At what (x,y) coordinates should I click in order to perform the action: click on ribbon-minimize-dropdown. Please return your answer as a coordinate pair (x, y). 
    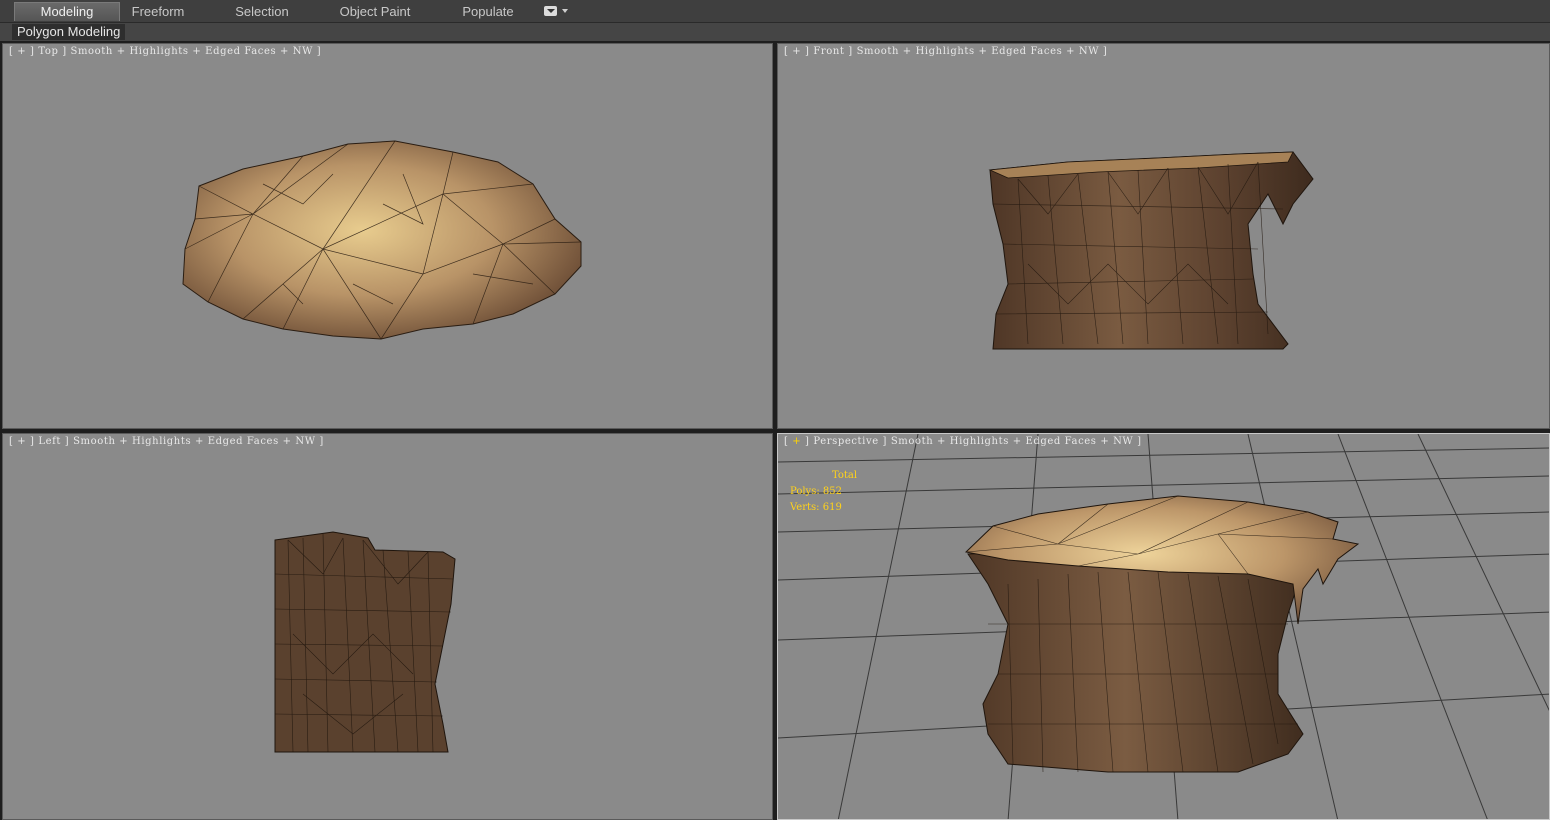
    Looking at the image, I should click on (557, 12).